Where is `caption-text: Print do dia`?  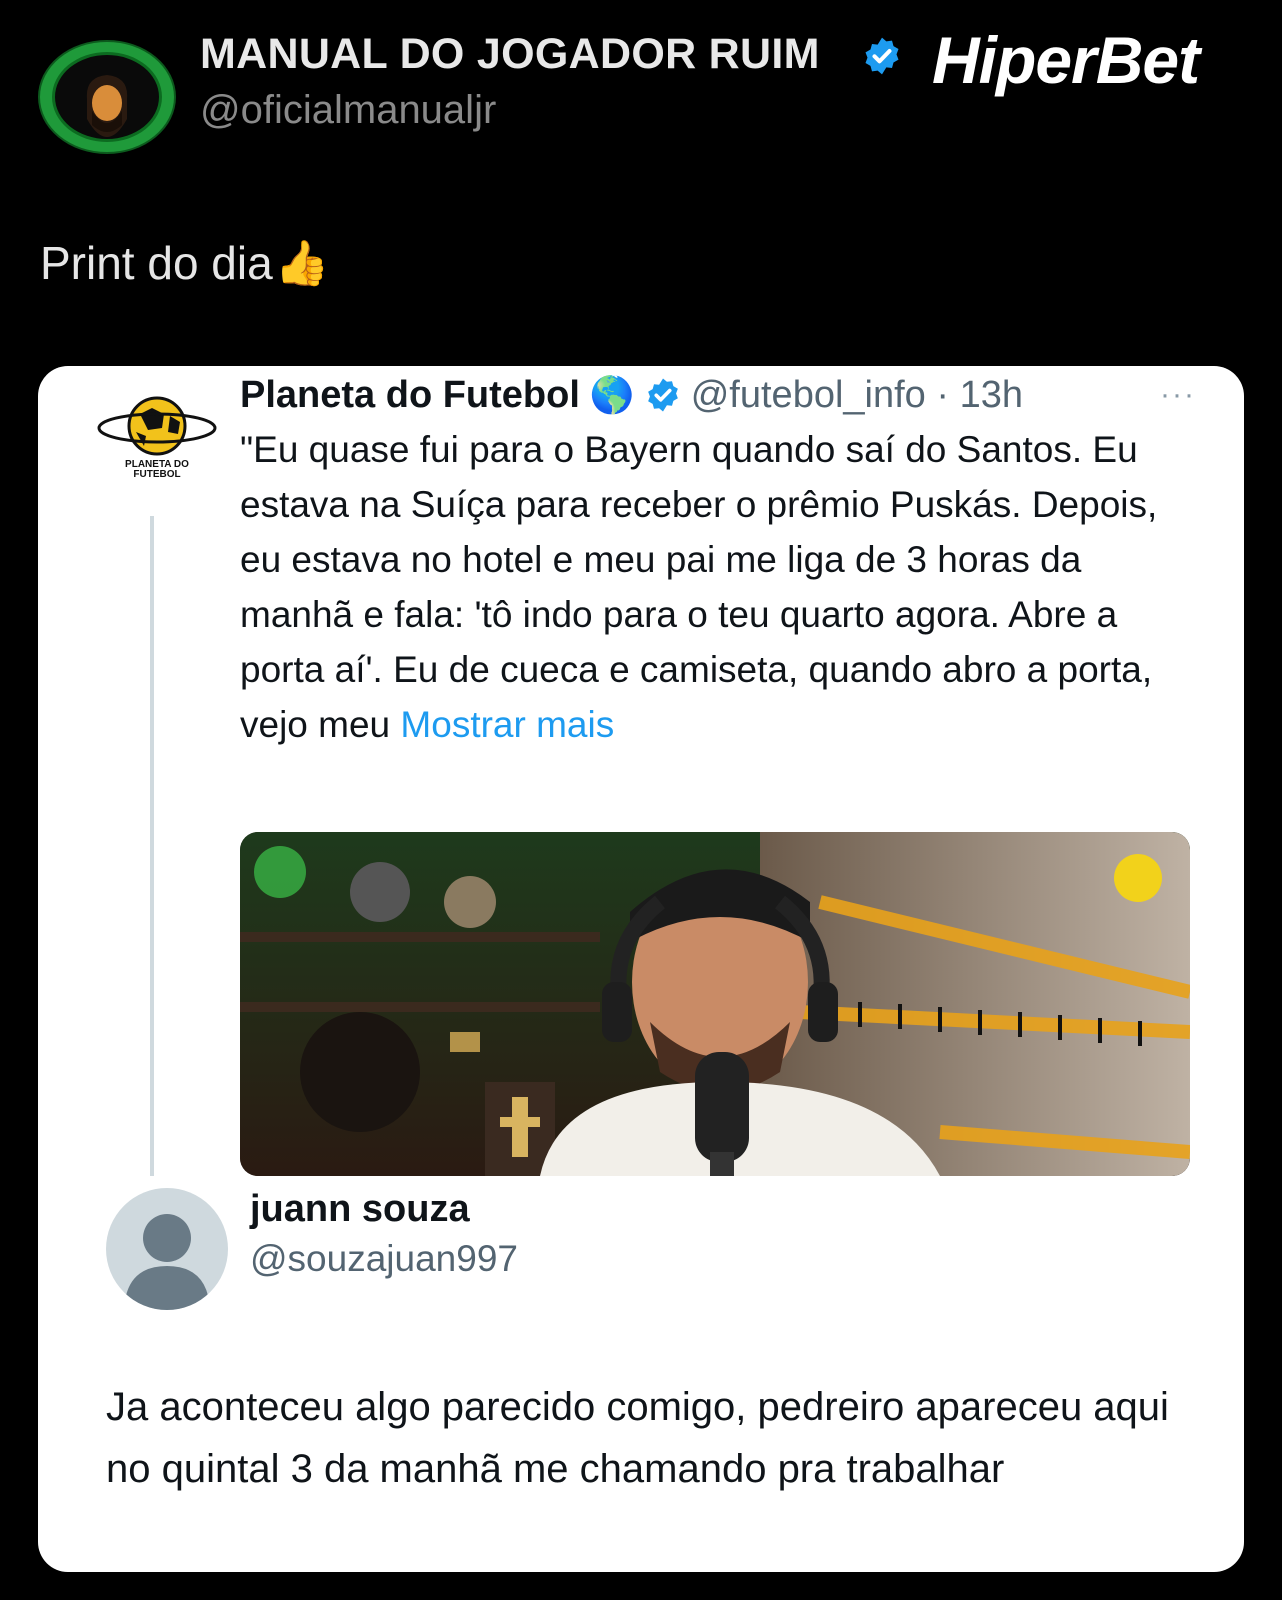
caption-text: Print do dia is located at coordinates (156, 263).